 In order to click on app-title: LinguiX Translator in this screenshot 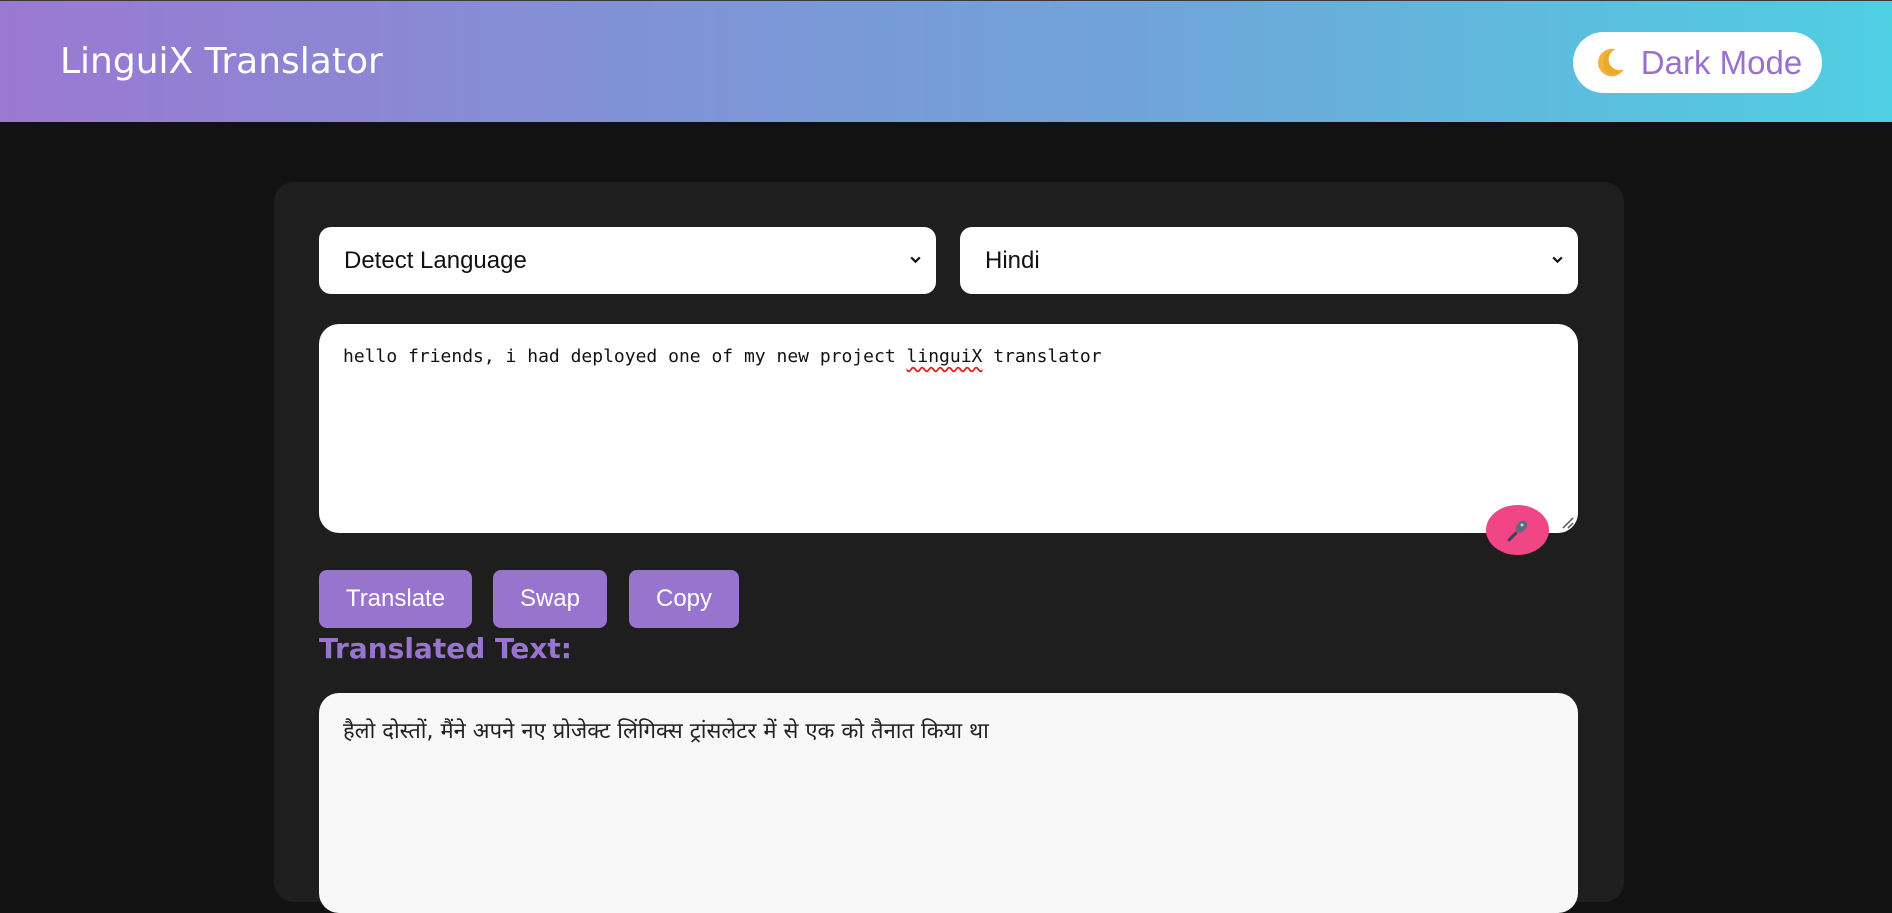, I will do `click(221, 61)`.